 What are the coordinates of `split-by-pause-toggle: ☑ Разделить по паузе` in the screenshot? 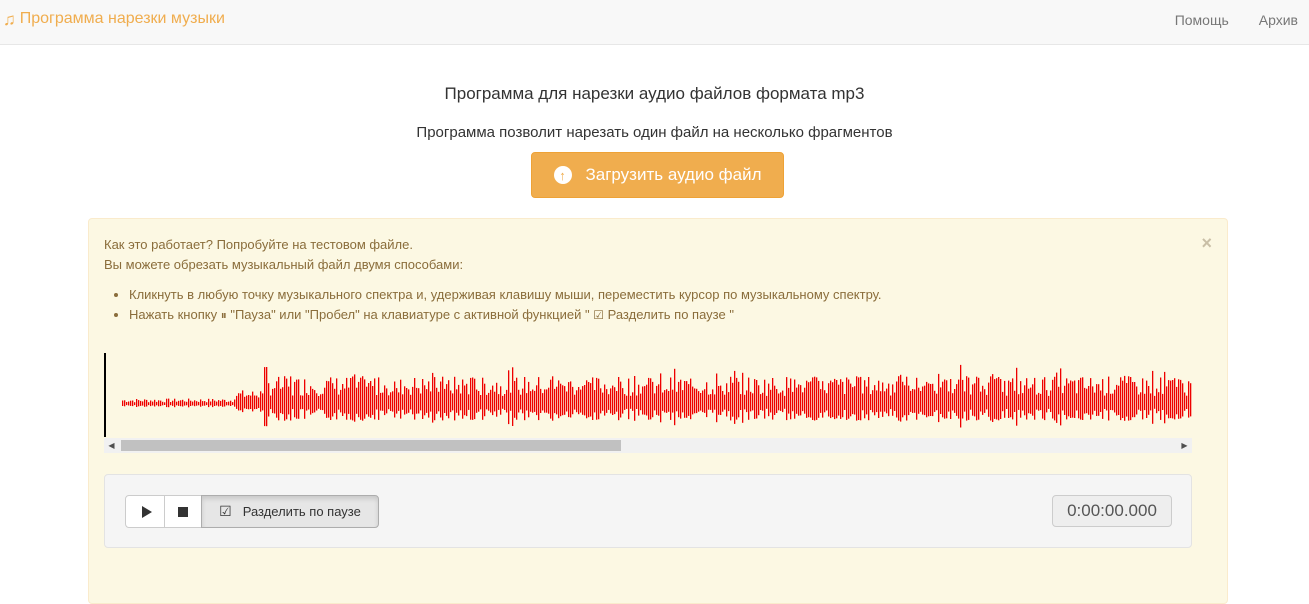 It's located at (290, 511).